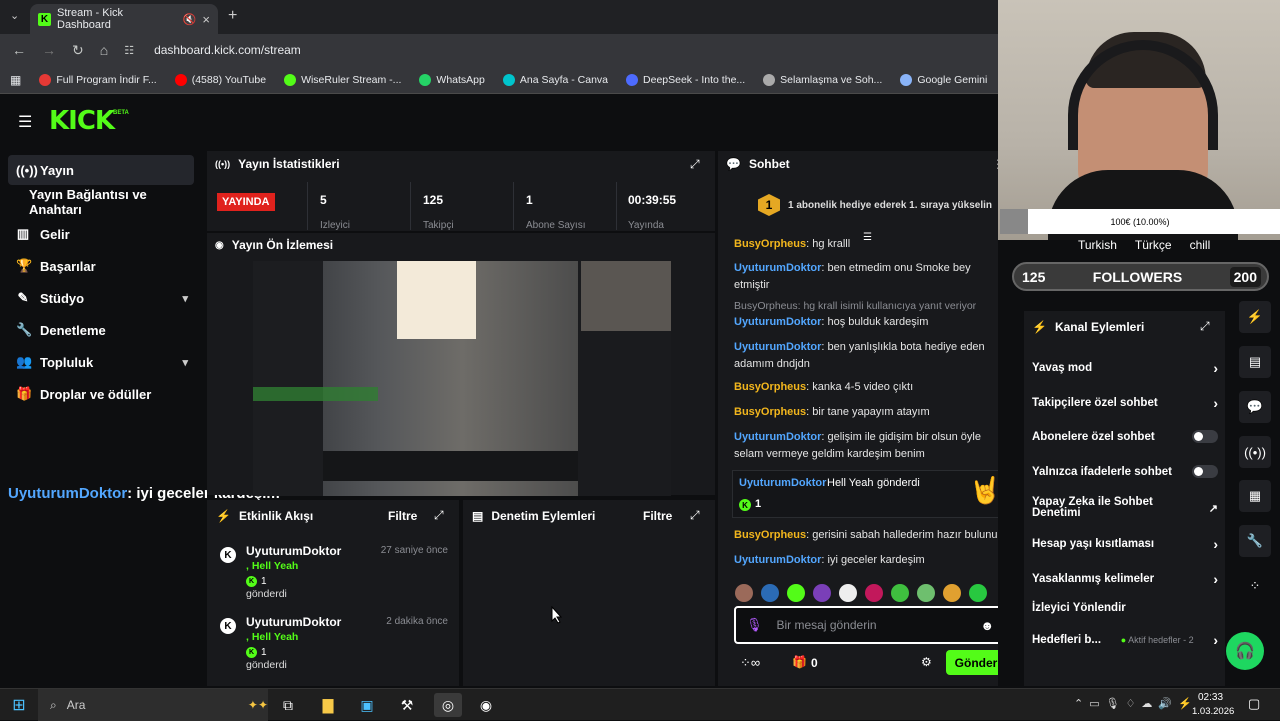  I want to click on apps-icon: ▦, so click(15, 80).